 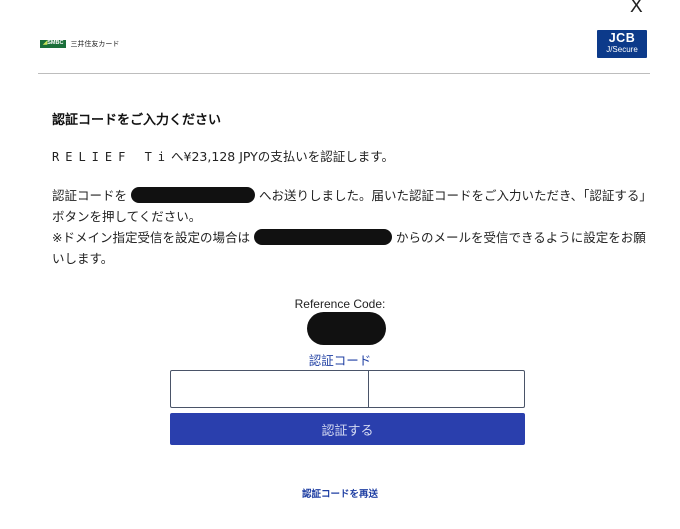 I want to click on instructions-part-3: ※ドメイン指定受信を設定の場合は, so click(x=151, y=237).